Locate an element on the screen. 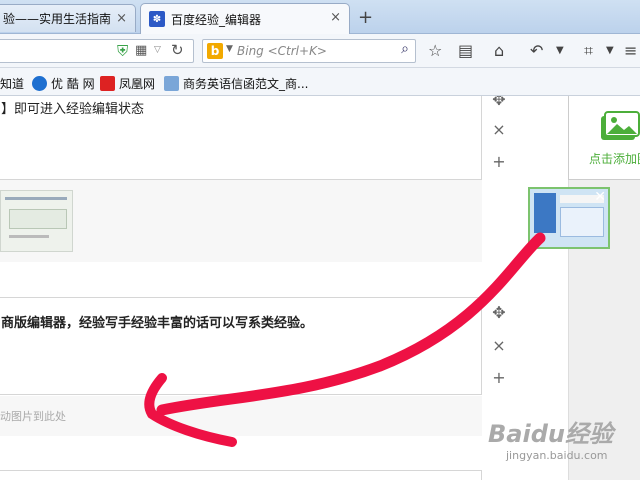 The image size is (640, 480). shield-icon: ⛨ is located at coordinates (122, 51).